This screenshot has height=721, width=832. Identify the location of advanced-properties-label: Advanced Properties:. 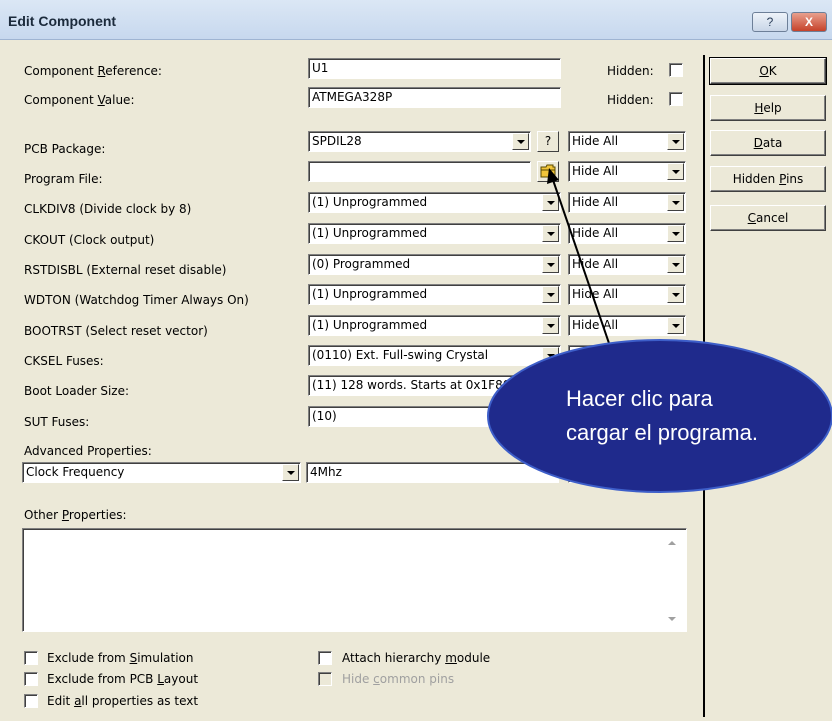
(88, 451).